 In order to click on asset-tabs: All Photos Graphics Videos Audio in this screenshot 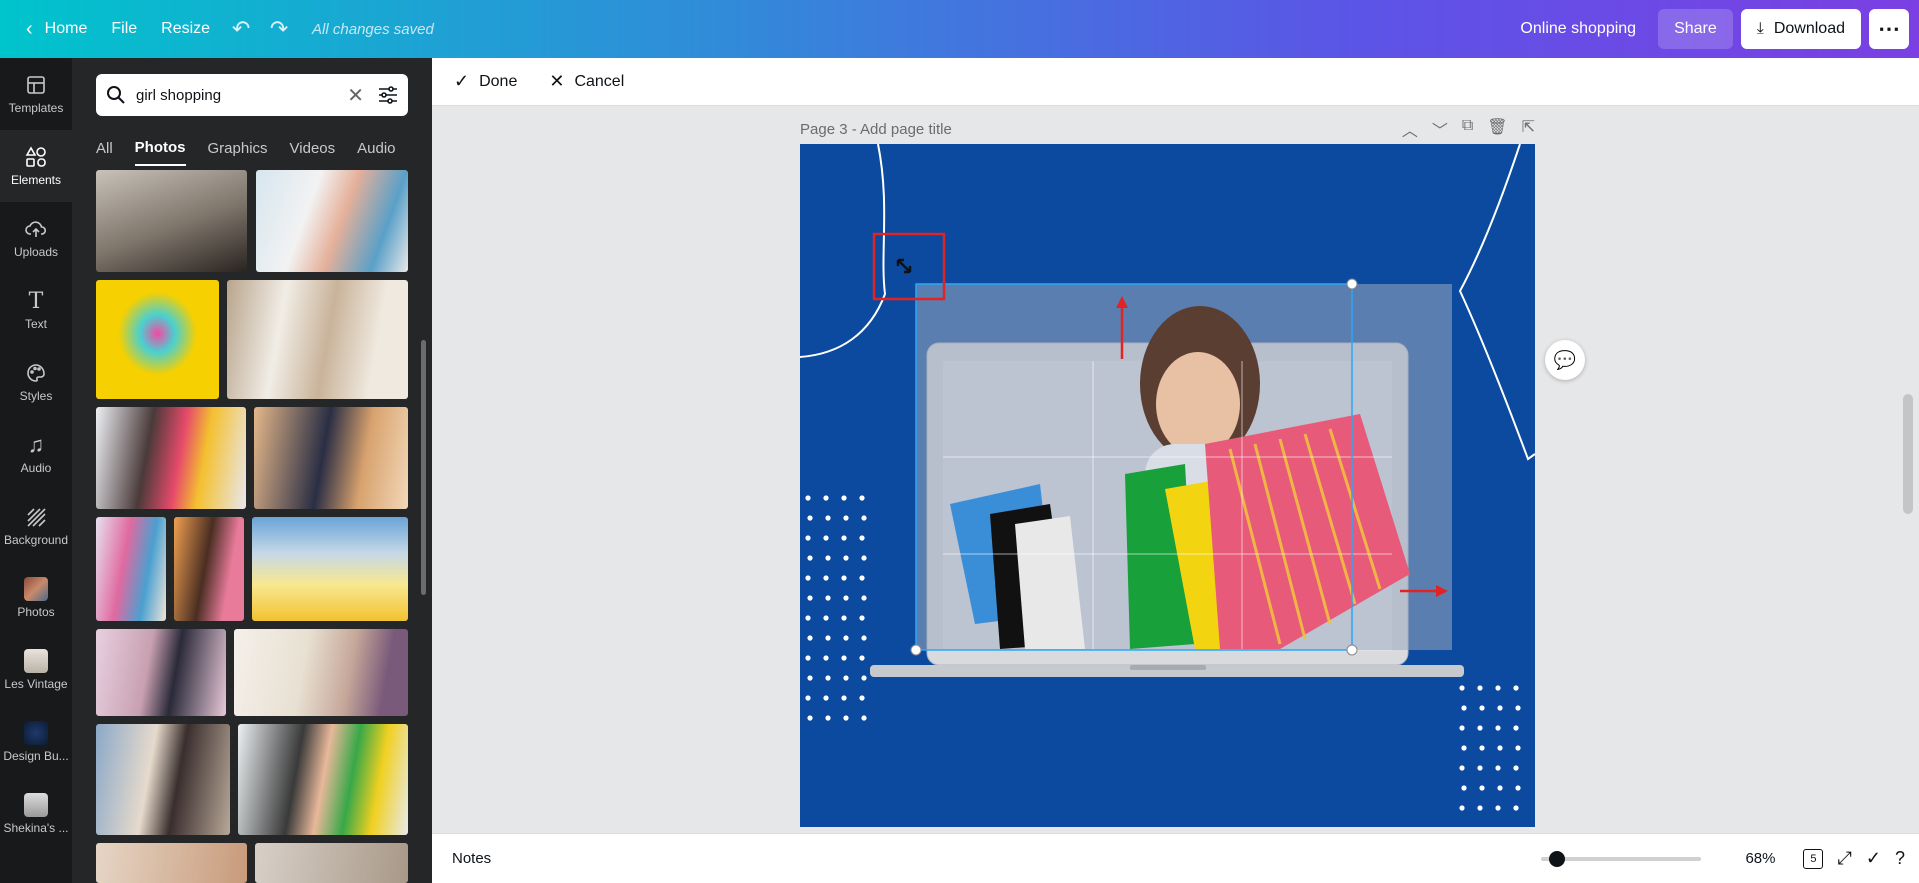, I will do `click(252, 148)`.